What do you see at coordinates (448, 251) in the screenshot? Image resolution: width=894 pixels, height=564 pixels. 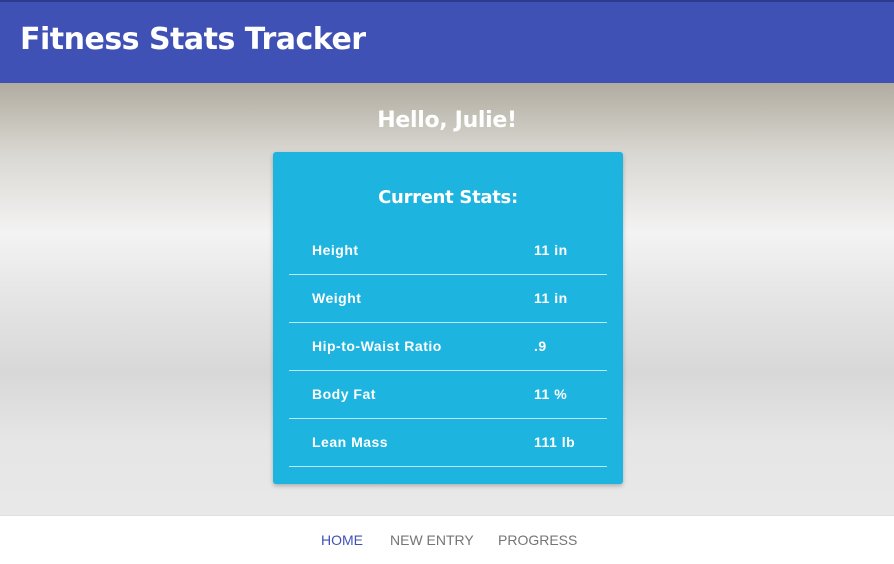 I see `stat-row-height: Height 11 in` at bounding box center [448, 251].